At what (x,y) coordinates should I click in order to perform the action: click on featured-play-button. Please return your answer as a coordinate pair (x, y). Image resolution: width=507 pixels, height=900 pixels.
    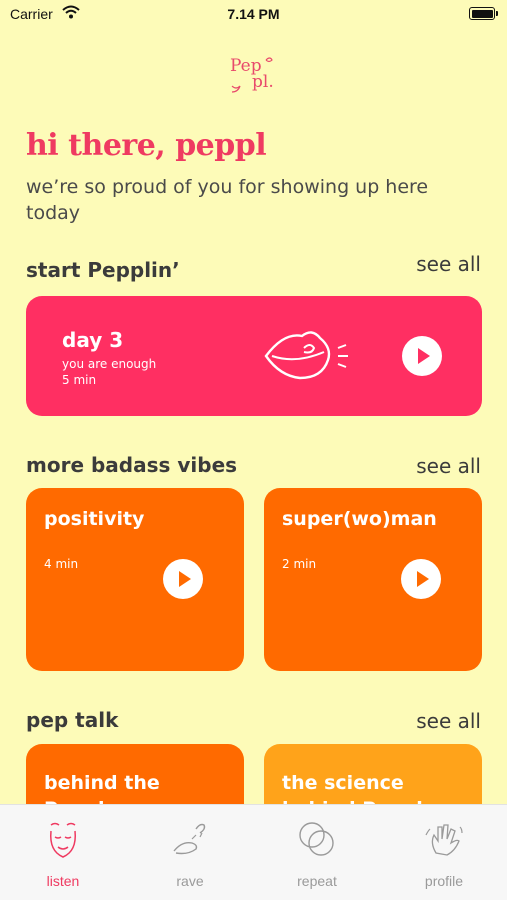
    Looking at the image, I should click on (422, 356).